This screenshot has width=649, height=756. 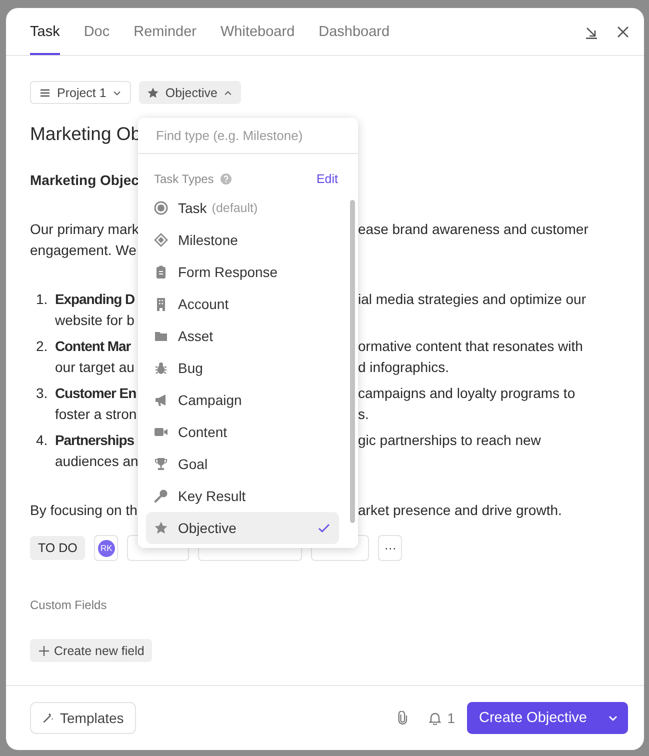 I want to click on text-line: ormative content that resonates with, so click(x=470, y=346).